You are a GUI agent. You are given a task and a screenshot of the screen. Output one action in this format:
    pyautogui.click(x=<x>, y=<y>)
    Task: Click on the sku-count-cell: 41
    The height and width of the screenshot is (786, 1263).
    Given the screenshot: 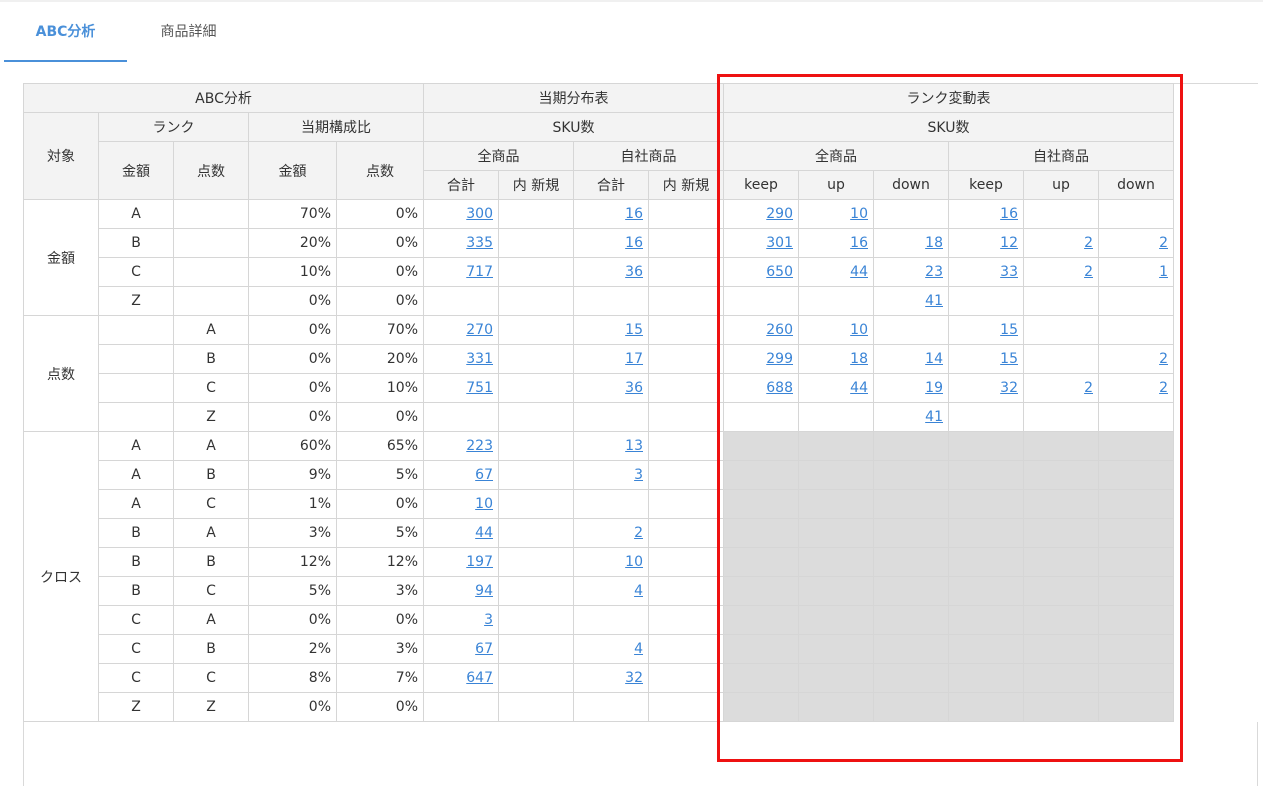 What is the action you would take?
    pyautogui.click(x=911, y=301)
    